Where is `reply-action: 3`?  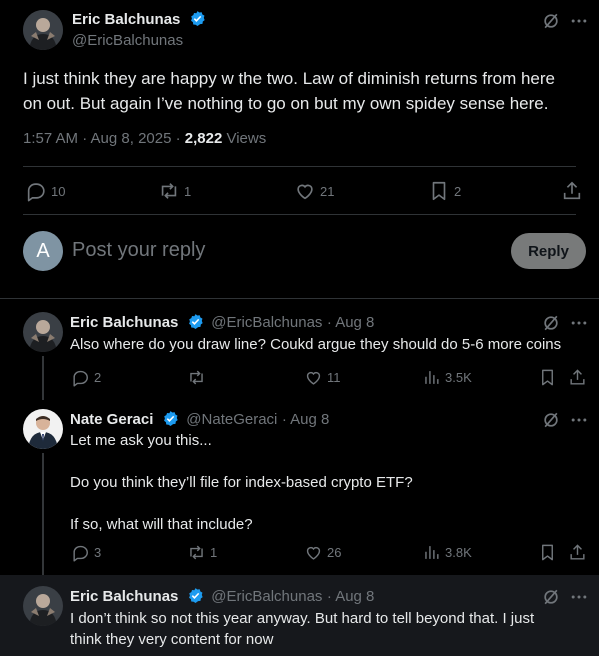 reply-action: 3 is located at coordinates (86, 552).